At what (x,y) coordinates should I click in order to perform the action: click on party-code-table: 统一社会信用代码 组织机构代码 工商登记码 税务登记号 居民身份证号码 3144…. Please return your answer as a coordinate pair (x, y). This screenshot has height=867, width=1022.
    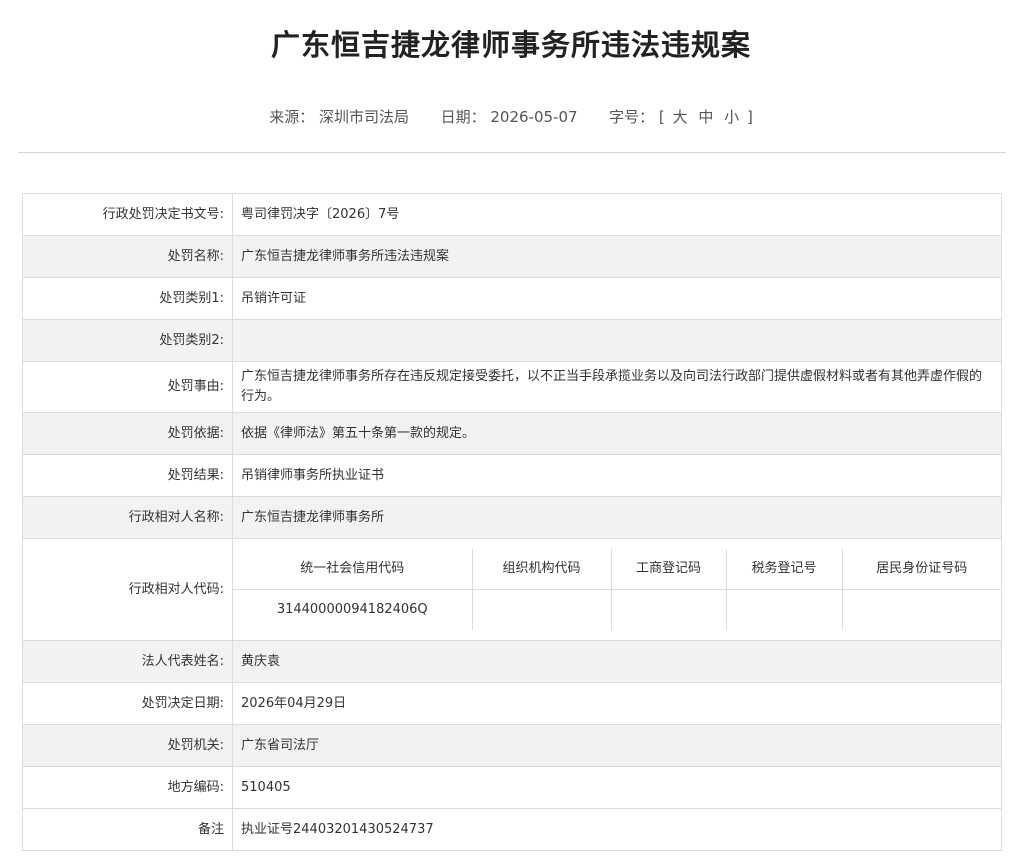
    Looking at the image, I should click on (617, 589).